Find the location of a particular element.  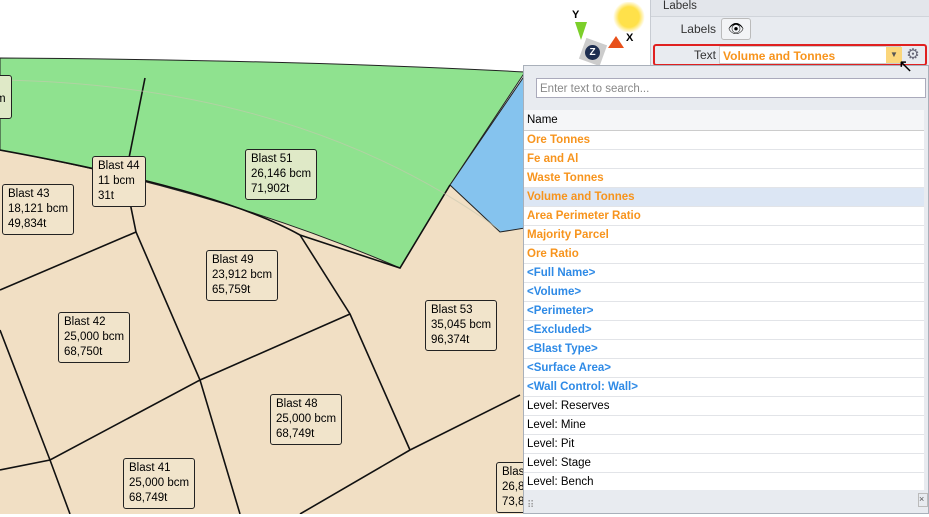

blast-label-line: 18,121 bcm is located at coordinates (38, 209).